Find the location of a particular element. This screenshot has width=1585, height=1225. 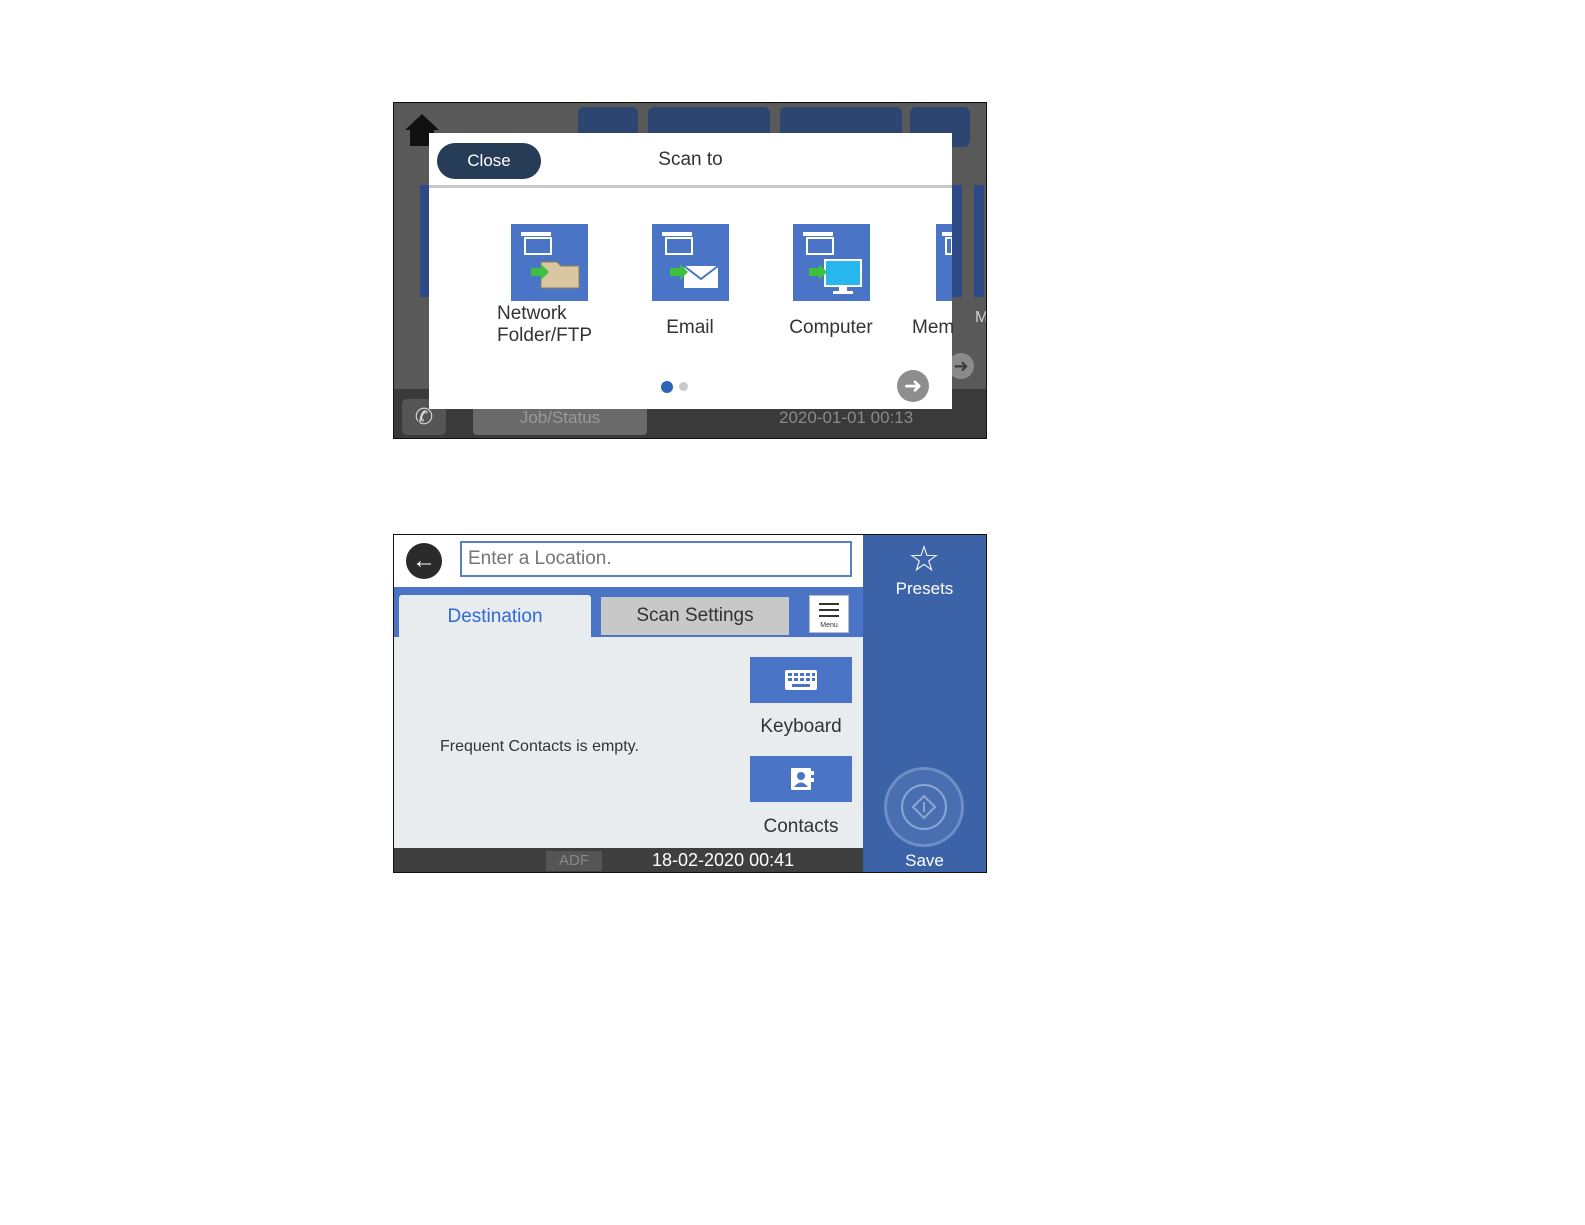

dialog-title: Scan to is located at coordinates (690, 159).